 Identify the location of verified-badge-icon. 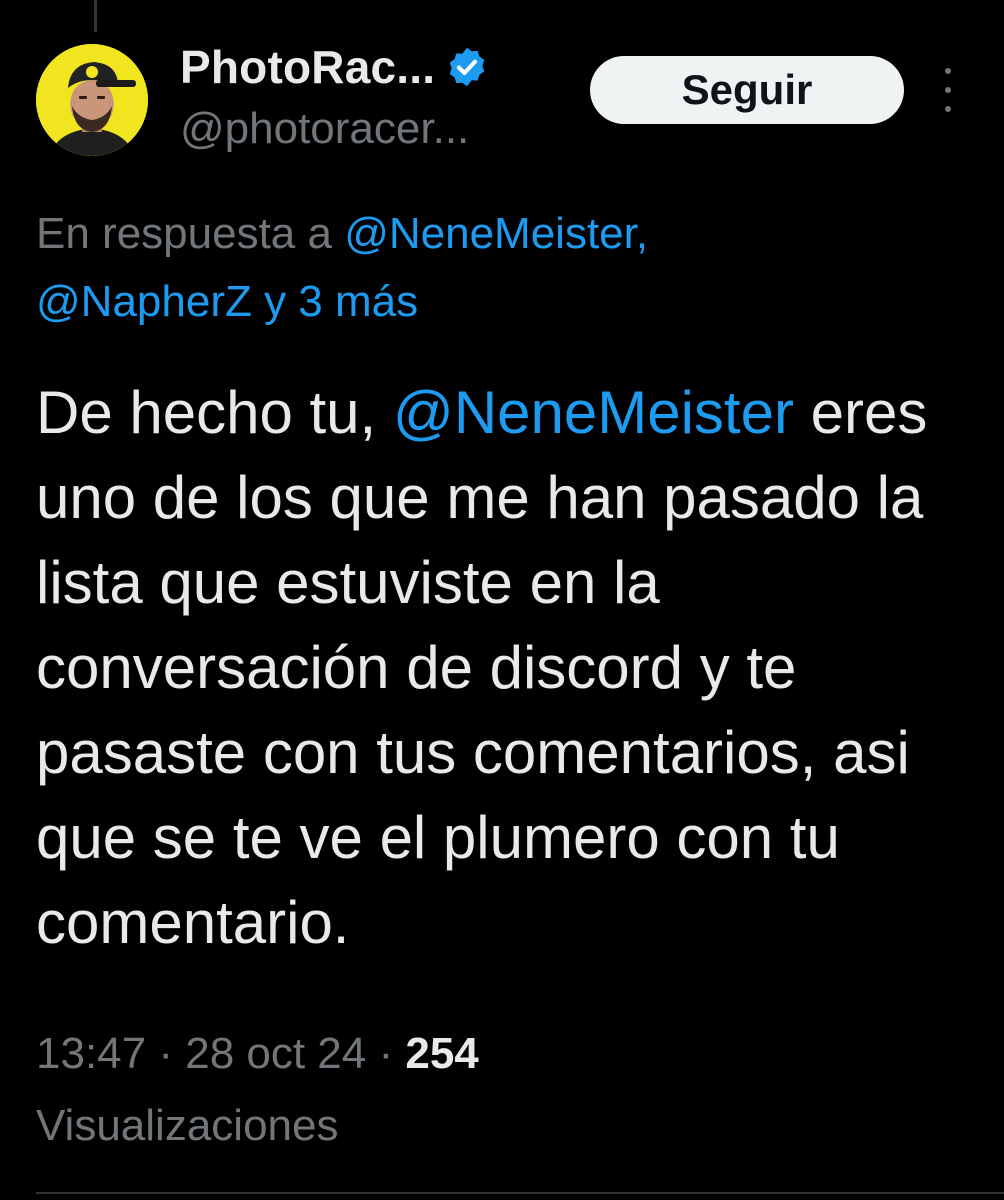
(467, 67).